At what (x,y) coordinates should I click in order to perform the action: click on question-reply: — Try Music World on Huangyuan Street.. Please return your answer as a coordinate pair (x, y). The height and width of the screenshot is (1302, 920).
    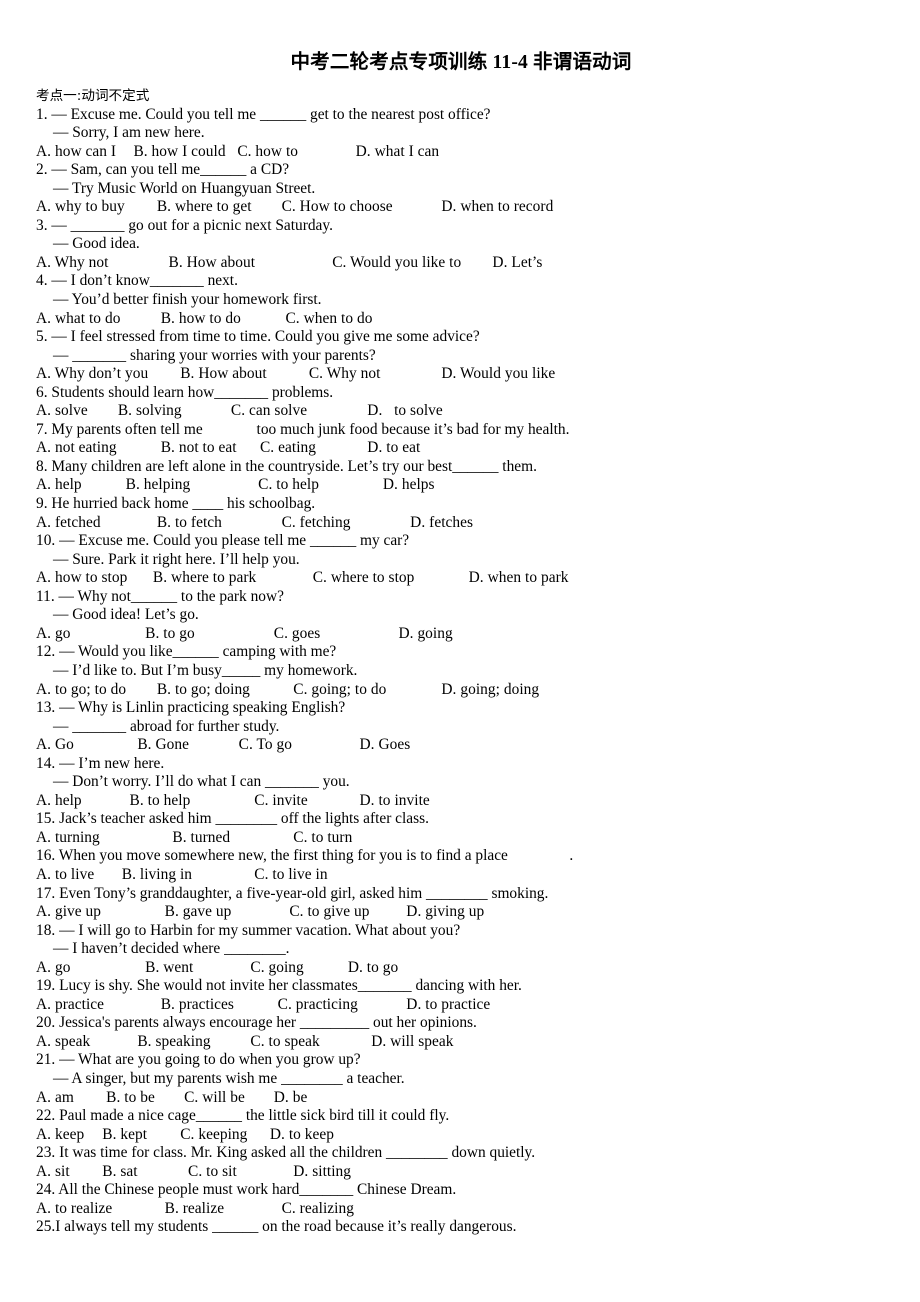
    Looking at the image, I should click on (184, 188).